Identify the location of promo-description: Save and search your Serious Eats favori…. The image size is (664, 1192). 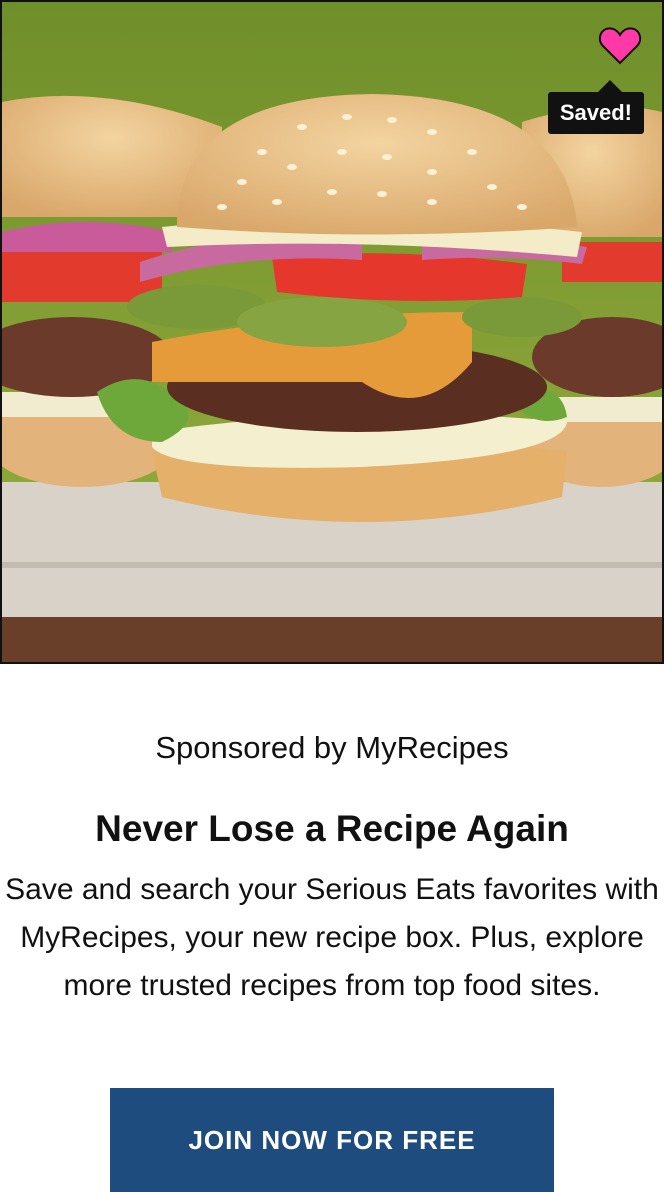
(332, 937).